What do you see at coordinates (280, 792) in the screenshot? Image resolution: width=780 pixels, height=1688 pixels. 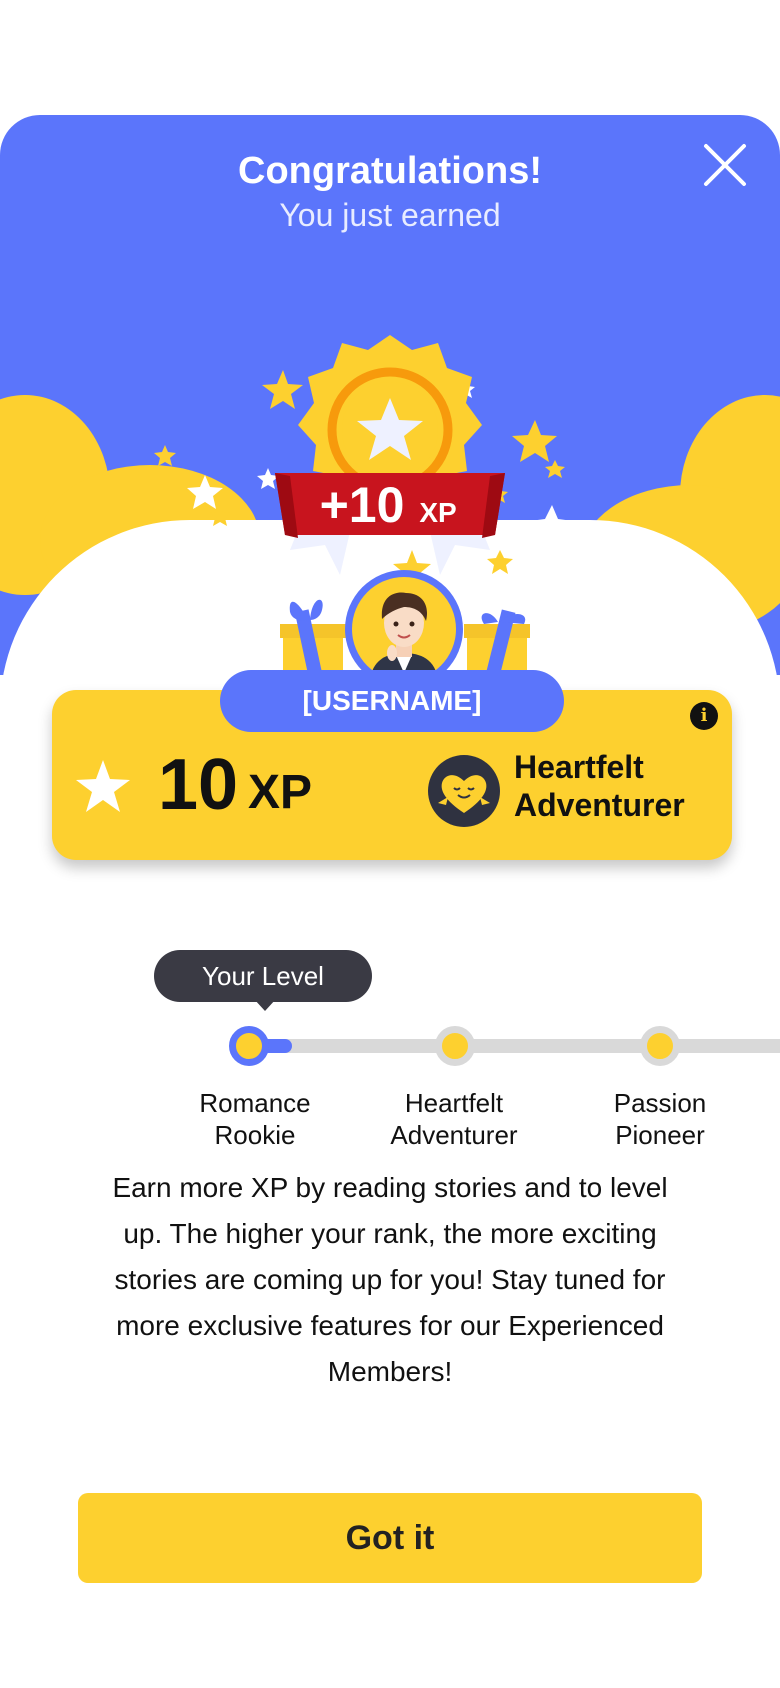 I see `xp-unit: XP` at bounding box center [280, 792].